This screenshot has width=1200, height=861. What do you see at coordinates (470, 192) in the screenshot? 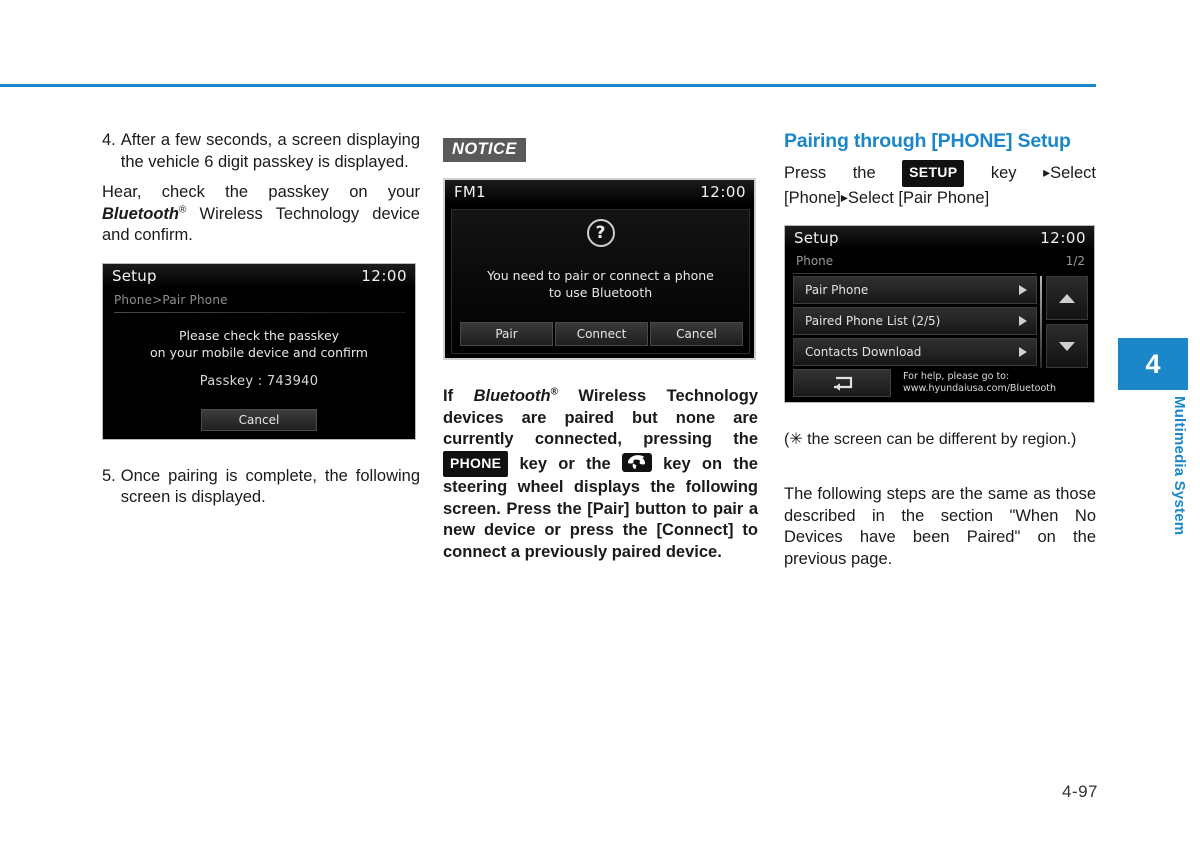
I see `fm-screen-title: FM1` at bounding box center [470, 192].